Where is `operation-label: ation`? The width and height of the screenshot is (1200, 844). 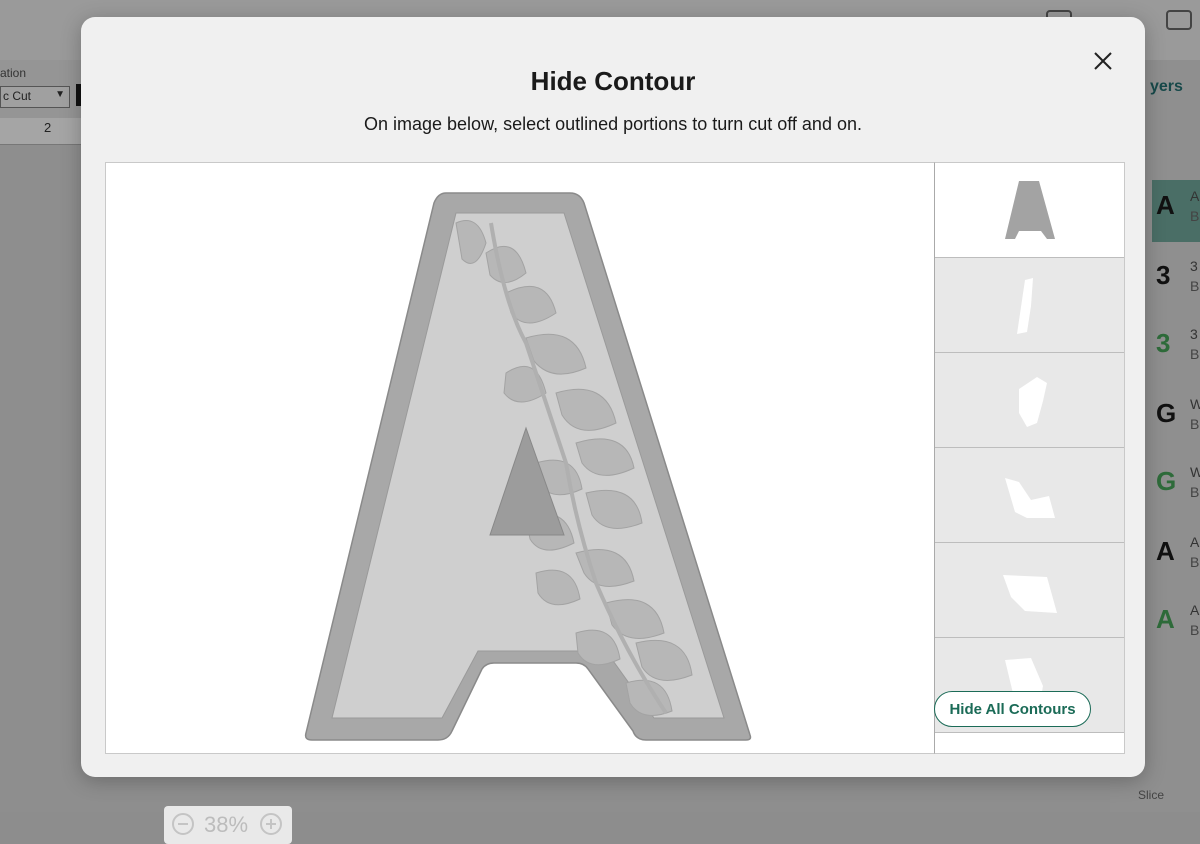 operation-label: ation is located at coordinates (13, 73).